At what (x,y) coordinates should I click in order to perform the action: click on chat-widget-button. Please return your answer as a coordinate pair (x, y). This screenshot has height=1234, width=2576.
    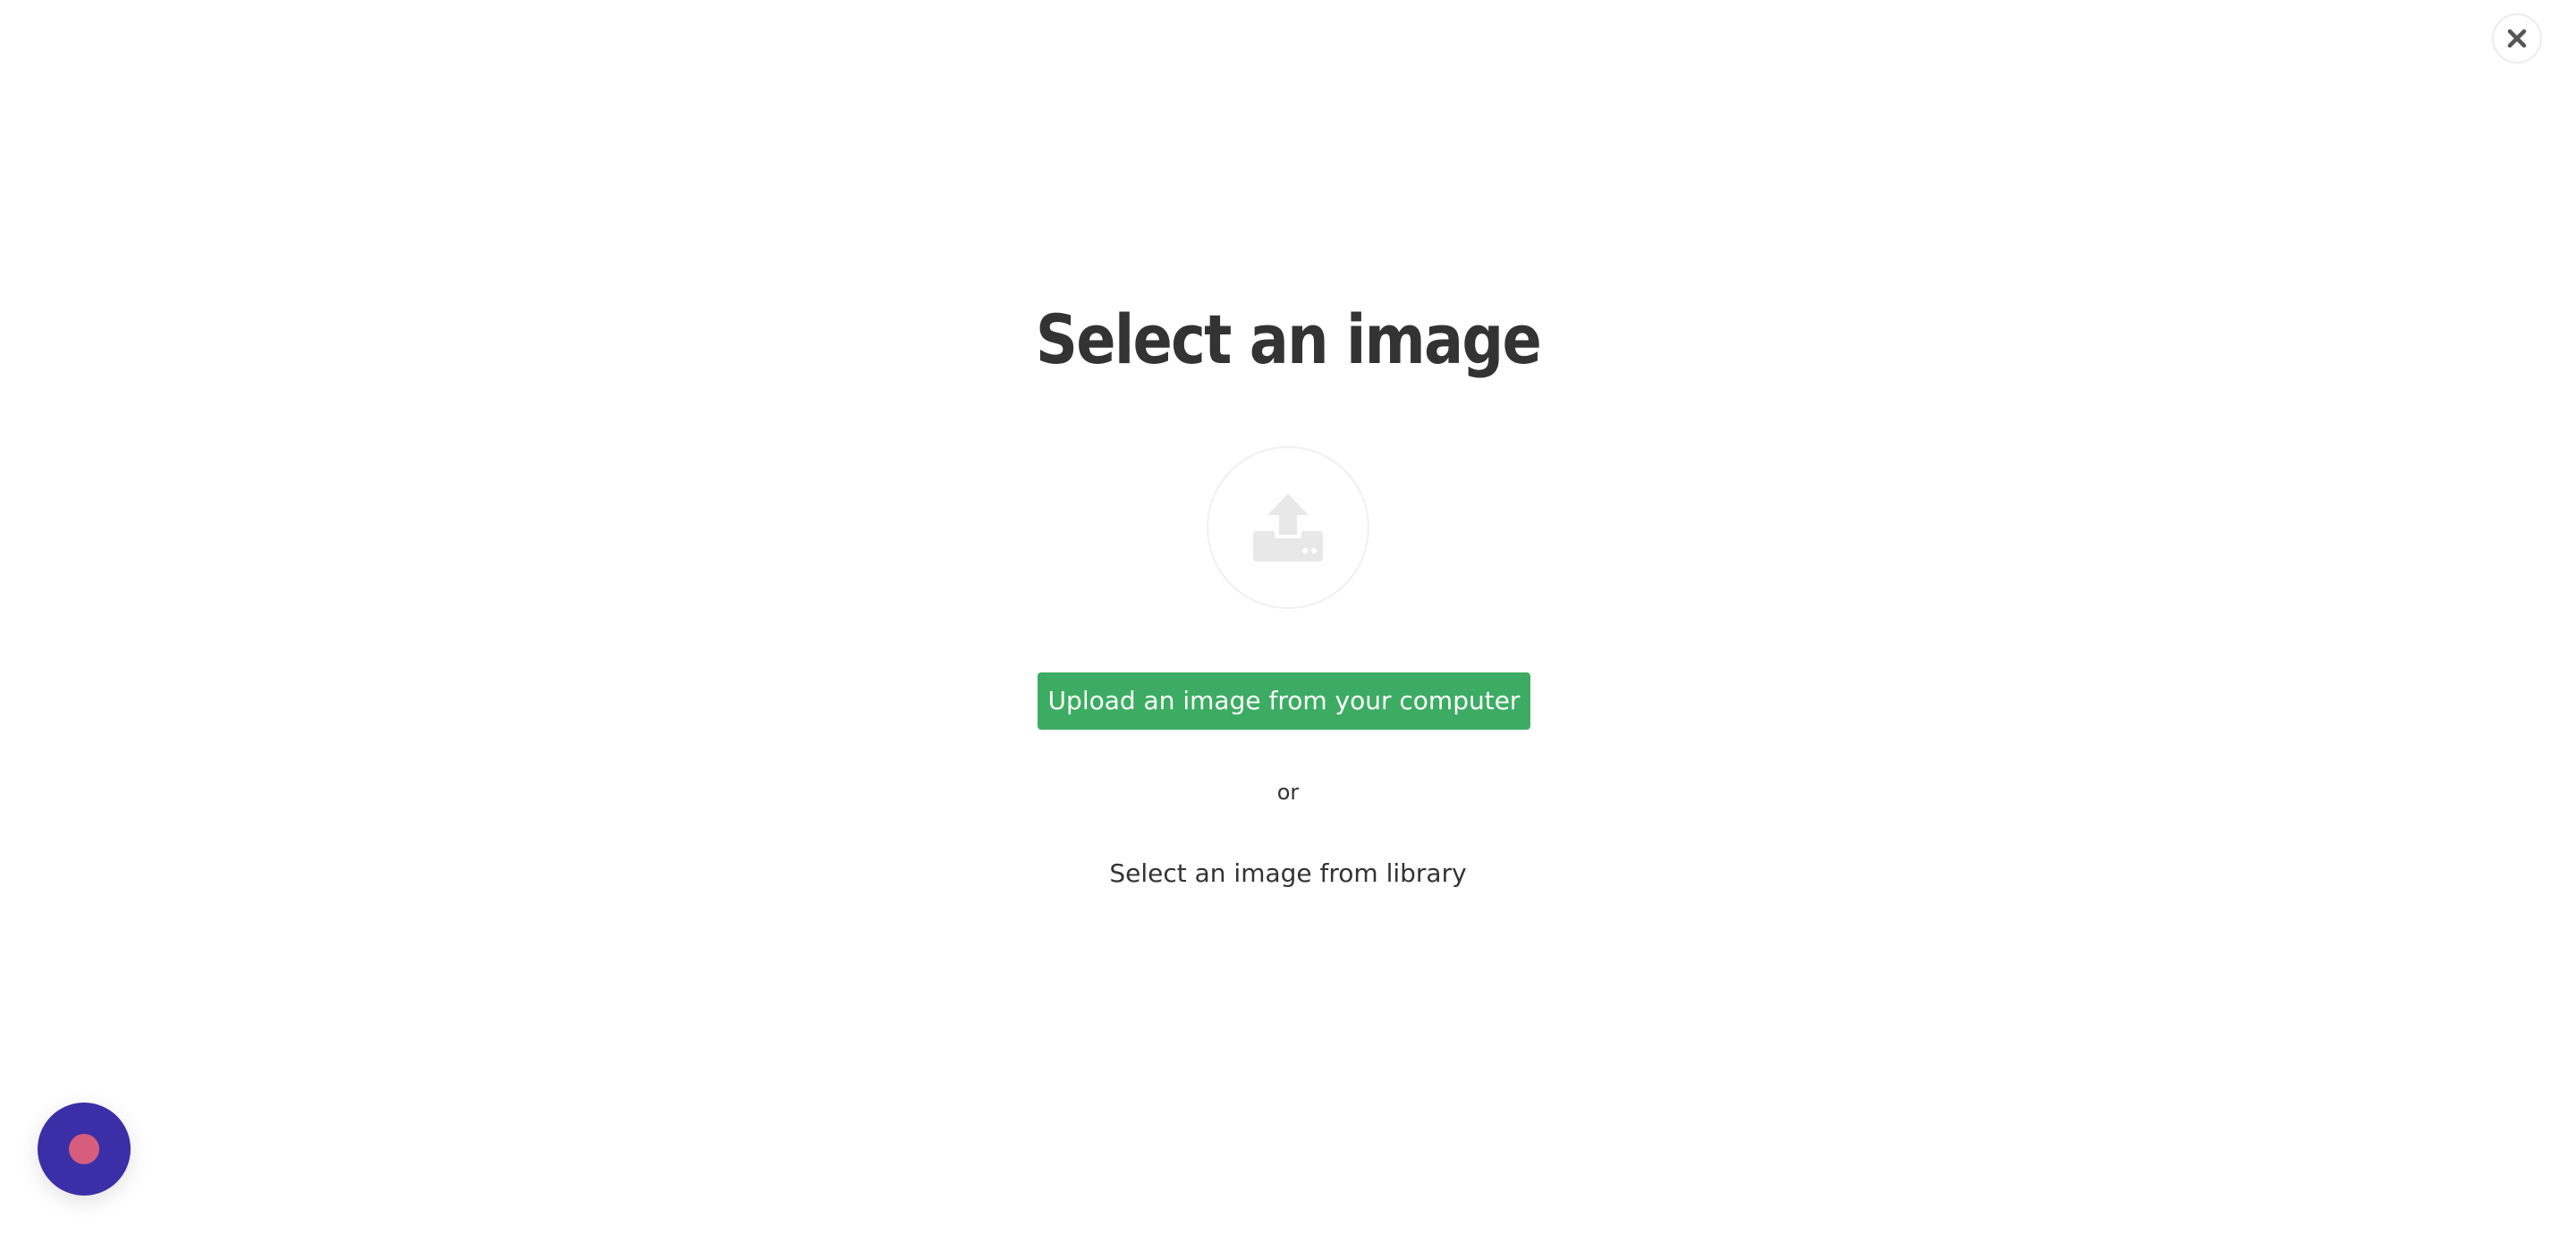
    Looking at the image, I should click on (84, 1149).